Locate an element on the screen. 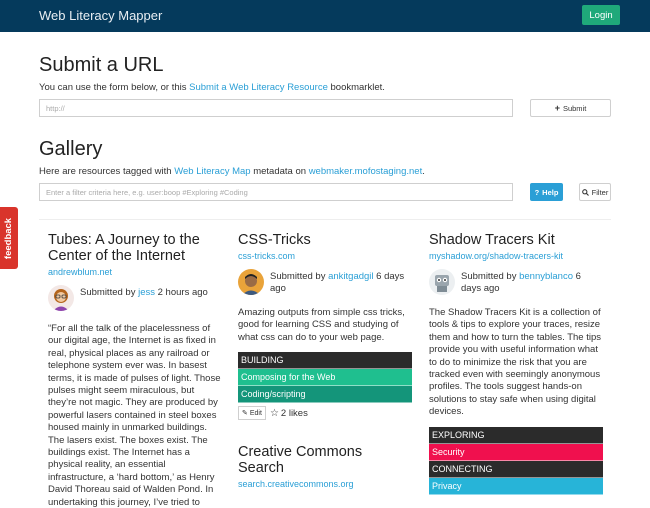  filter-button: Filter is located at coordinates (595, 192).